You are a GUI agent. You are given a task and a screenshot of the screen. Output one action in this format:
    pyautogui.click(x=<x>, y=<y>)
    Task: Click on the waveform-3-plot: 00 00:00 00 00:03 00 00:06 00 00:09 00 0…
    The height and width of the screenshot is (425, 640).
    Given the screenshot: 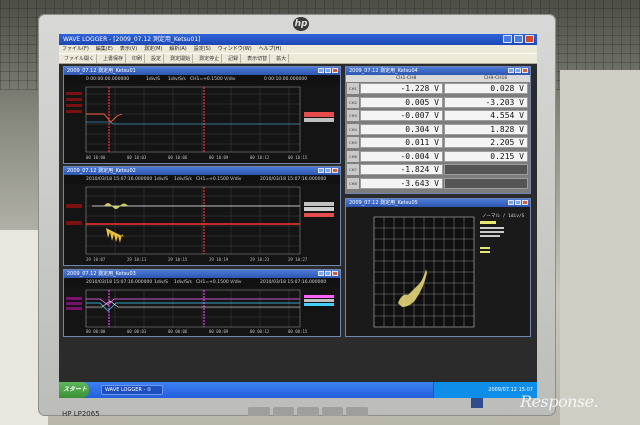 What is the action you would take?
    pyautogui.click(x=202, y=311)
    